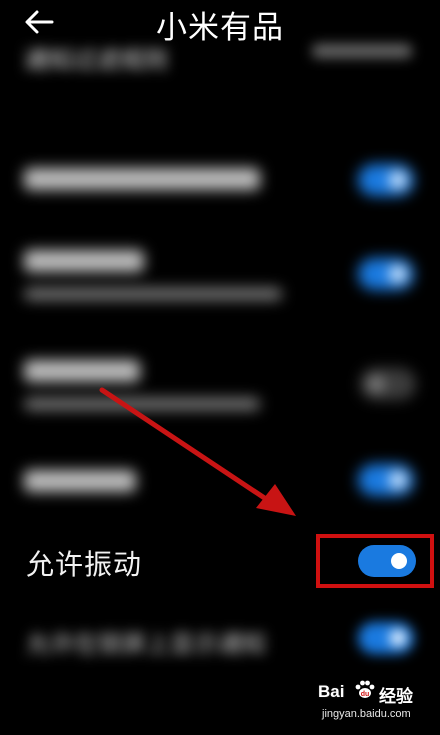  Describe the element at coordinates (396, 697) in the screenshot. I see `watermark-brand-right: 经验` at that location.